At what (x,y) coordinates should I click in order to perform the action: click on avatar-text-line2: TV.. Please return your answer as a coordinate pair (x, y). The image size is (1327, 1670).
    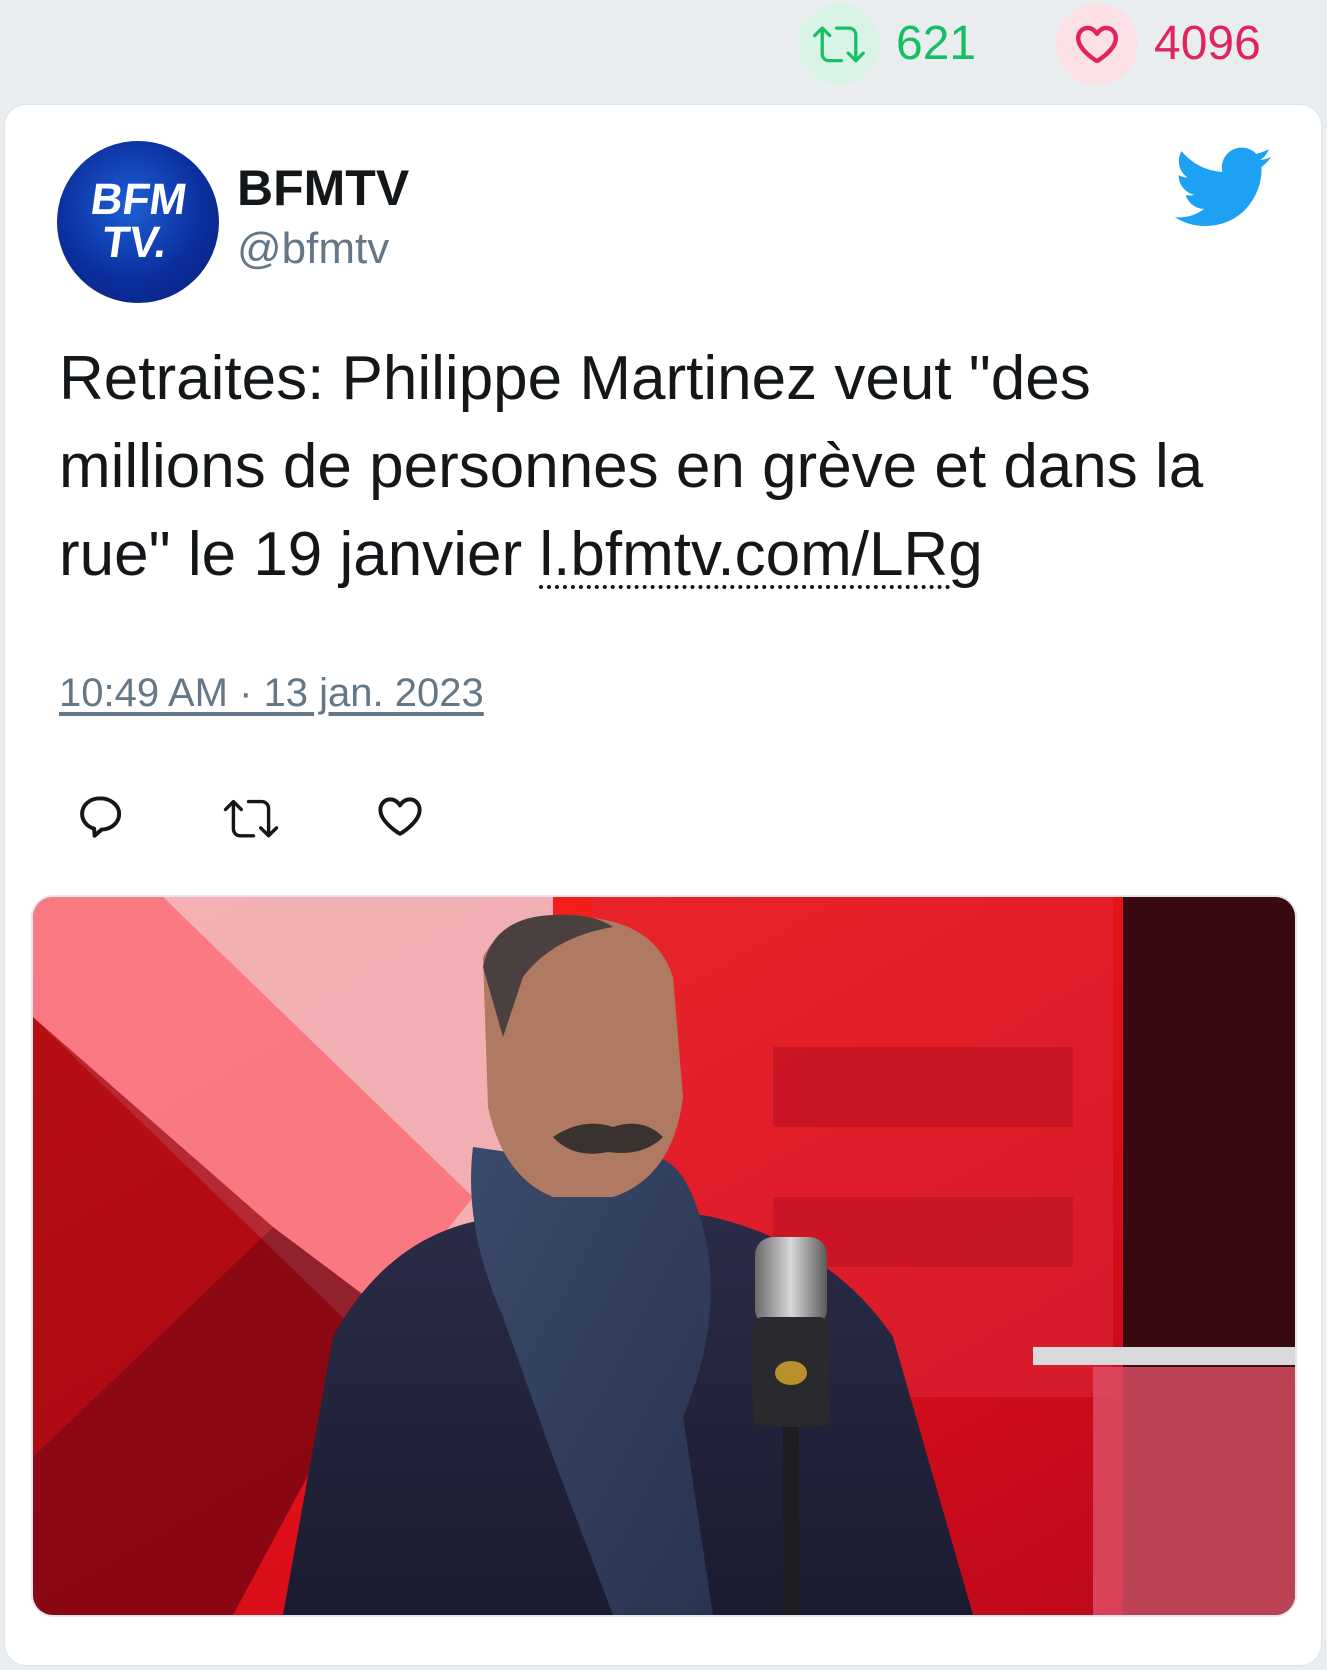
    Looking at the image, I should click on (134, 242).